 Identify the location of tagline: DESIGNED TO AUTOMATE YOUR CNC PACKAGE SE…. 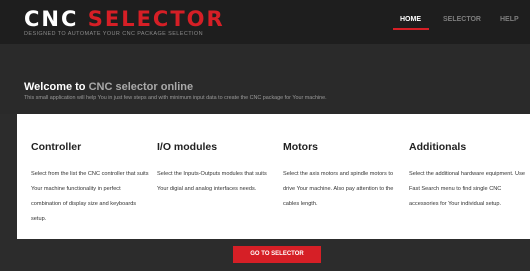
(113, 34).